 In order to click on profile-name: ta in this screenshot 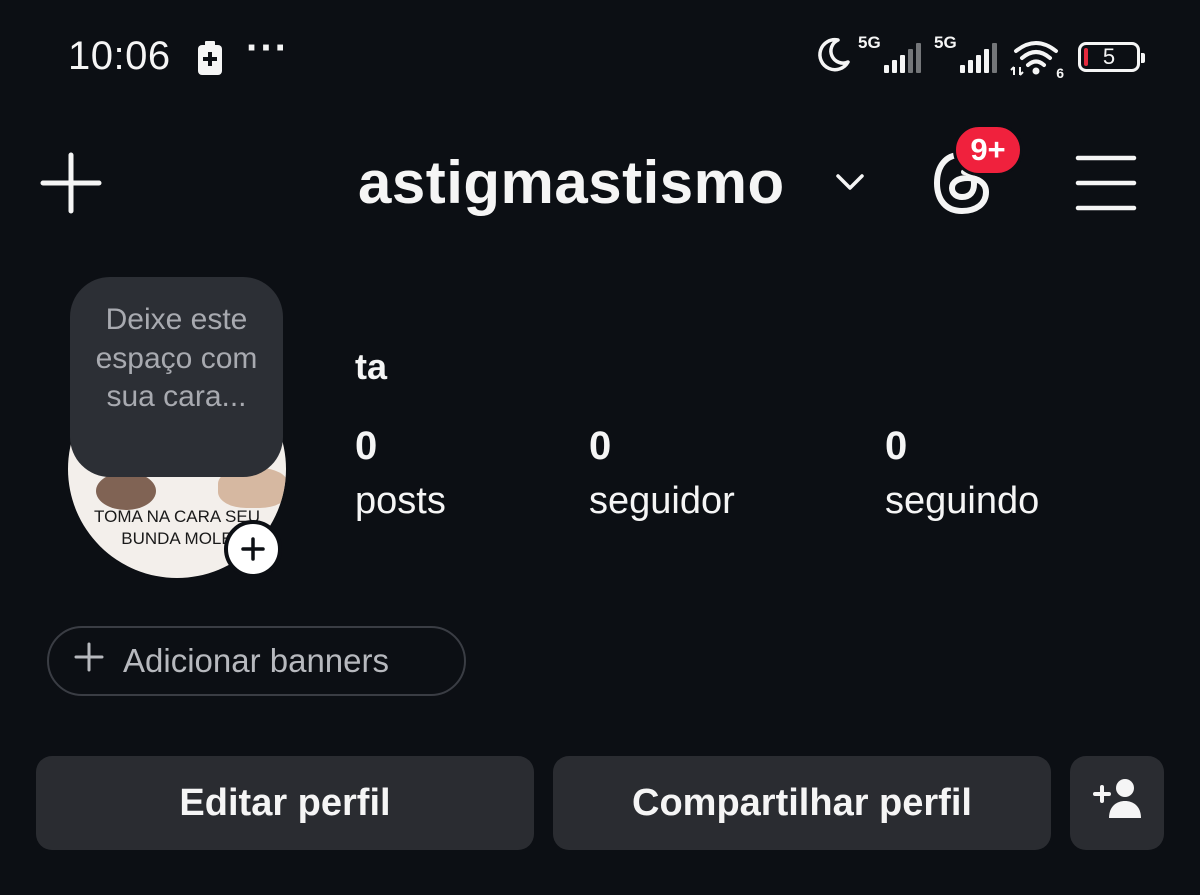, I will do `click(371, 366)`.